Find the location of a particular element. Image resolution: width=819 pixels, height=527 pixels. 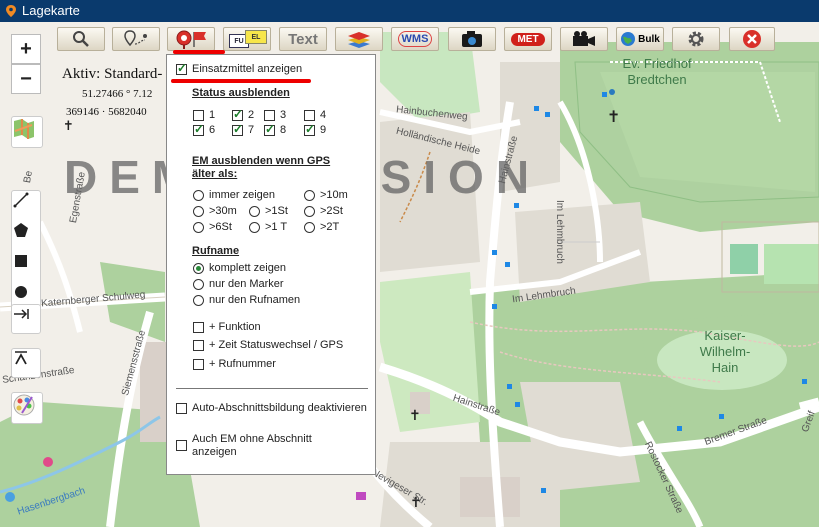

show-units-row: Einsatzmittel anzeigen is located at coordinates (239, 68).